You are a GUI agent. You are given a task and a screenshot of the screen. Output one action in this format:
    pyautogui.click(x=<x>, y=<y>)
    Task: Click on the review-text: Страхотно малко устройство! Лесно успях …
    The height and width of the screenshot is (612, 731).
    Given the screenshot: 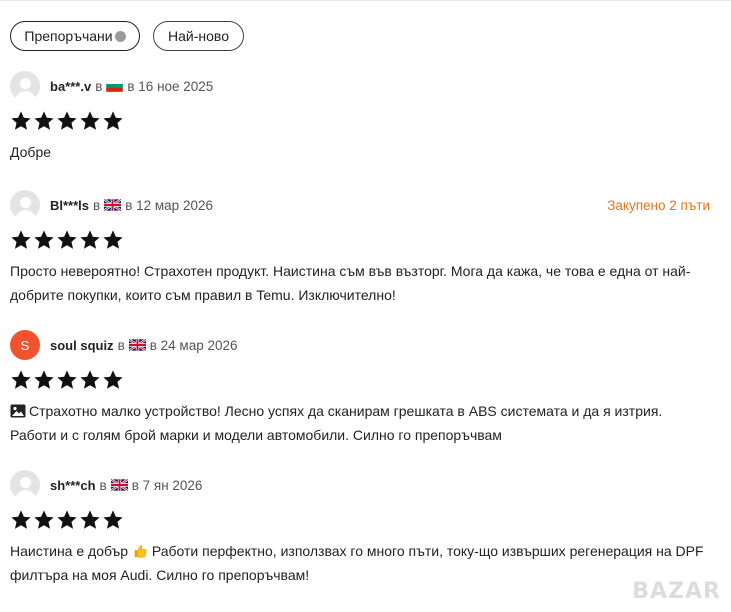 What is the action you would take?
    pyautogui.click(x=336, y=423)
    